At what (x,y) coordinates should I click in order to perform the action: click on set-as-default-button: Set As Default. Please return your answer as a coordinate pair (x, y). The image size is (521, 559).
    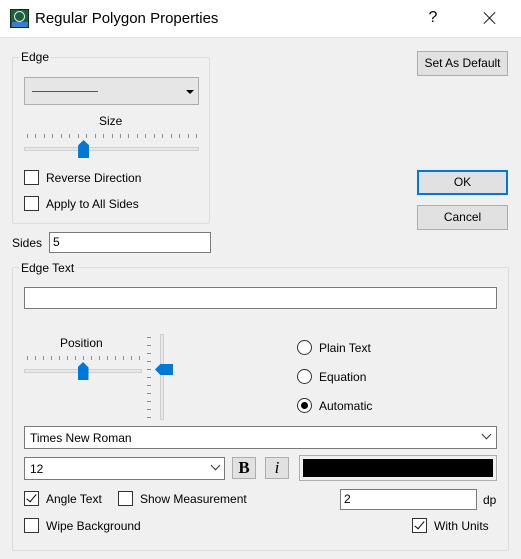
    Looking at the image, I should click on (462, 63).